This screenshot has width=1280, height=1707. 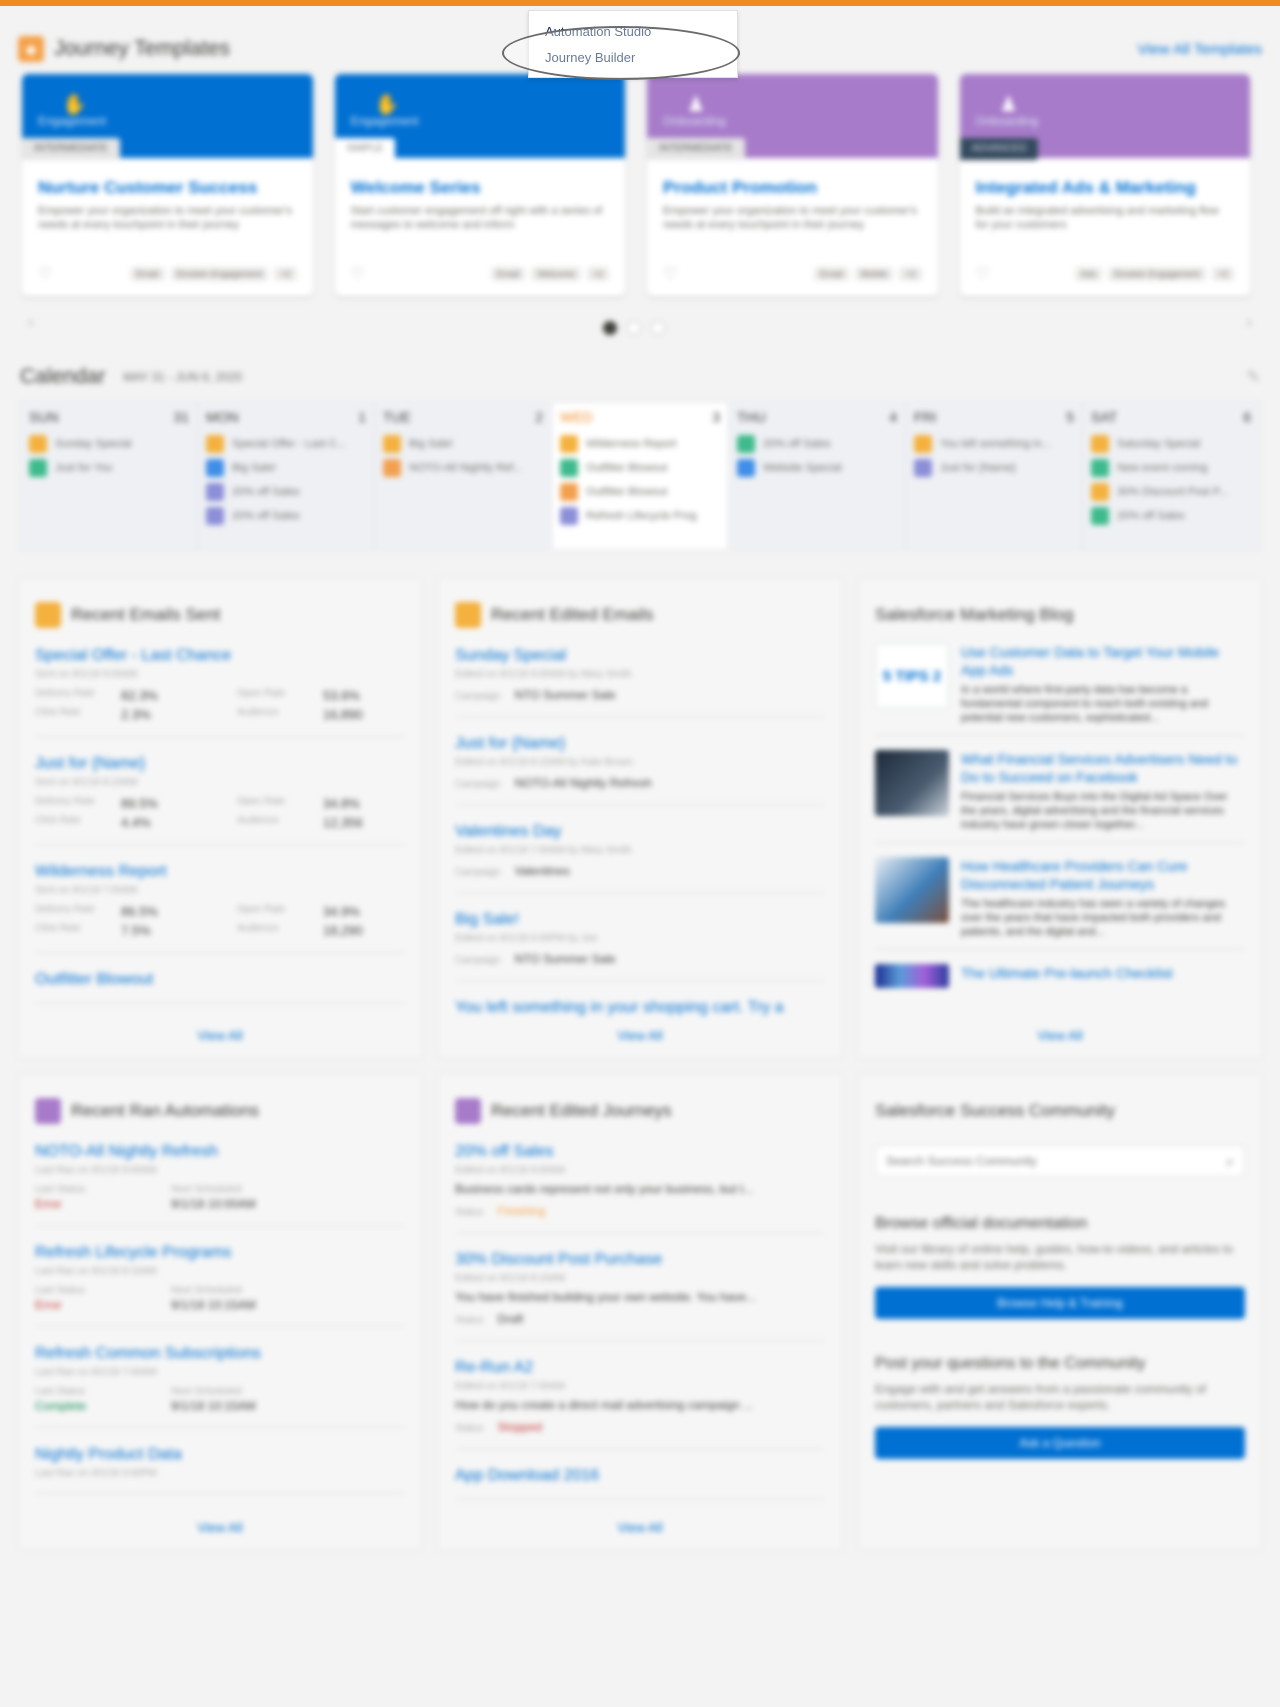 I want to click on event-label: Outfitter Blowout, so click(x=627, y=492).